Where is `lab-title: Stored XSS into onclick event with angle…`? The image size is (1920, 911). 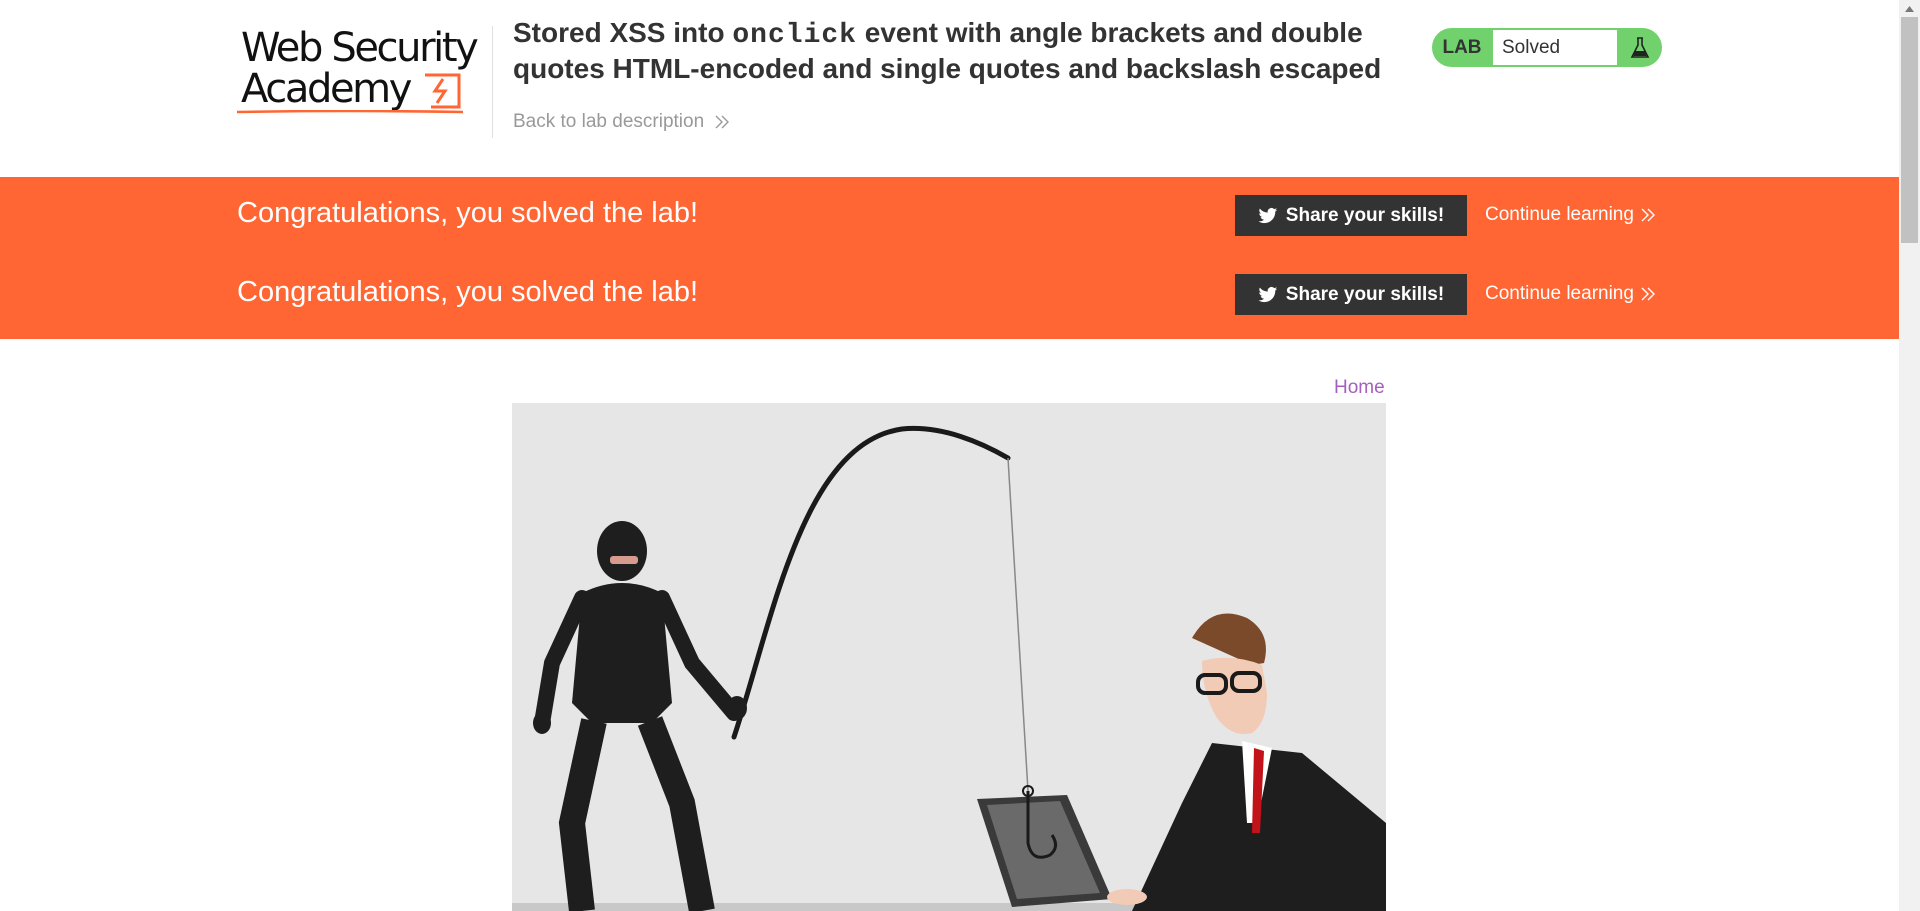
lab-title: Stored XSS into onclick event with angle… is located at coordinates (953, 50).